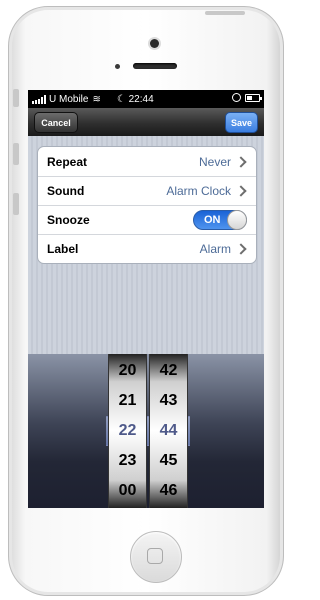  I want to click on minute-option-44: 44, so click(168, 431).